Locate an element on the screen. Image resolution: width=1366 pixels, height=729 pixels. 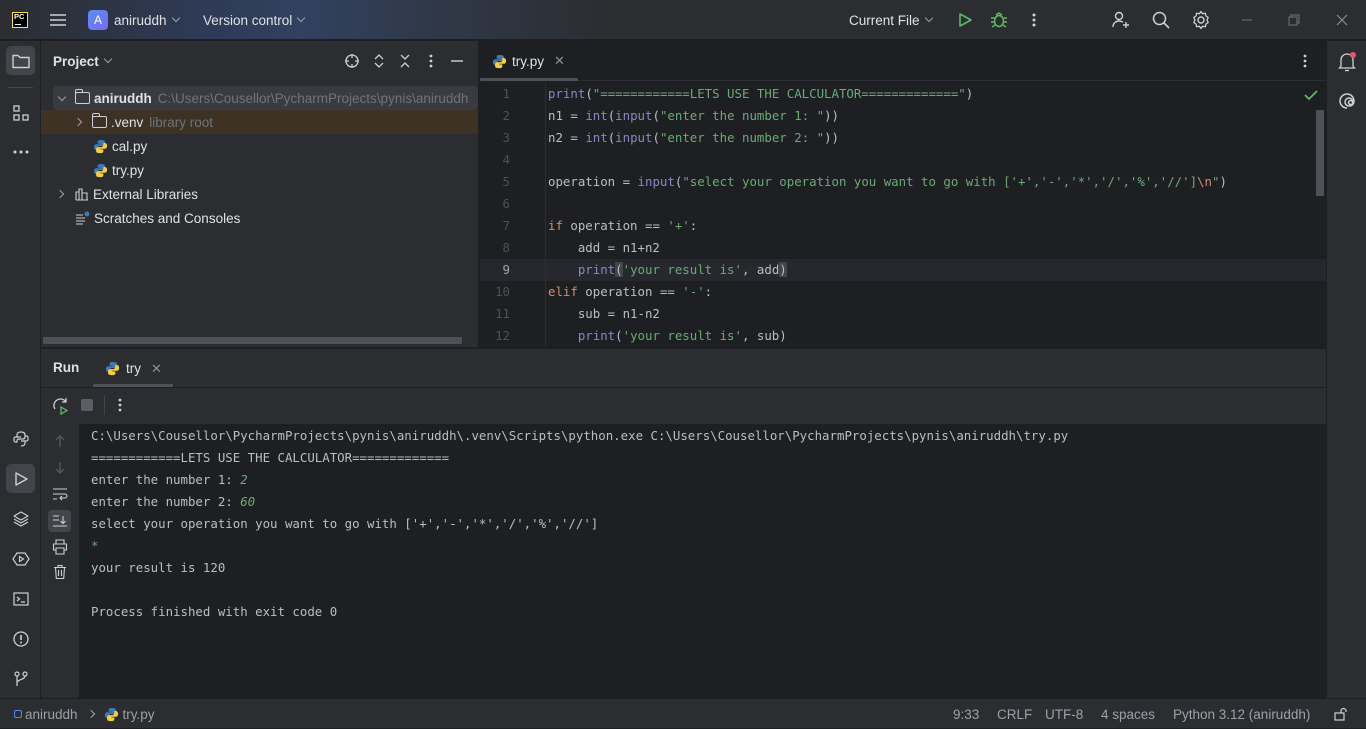
main-menu-button is located at coordinates (58, 20).